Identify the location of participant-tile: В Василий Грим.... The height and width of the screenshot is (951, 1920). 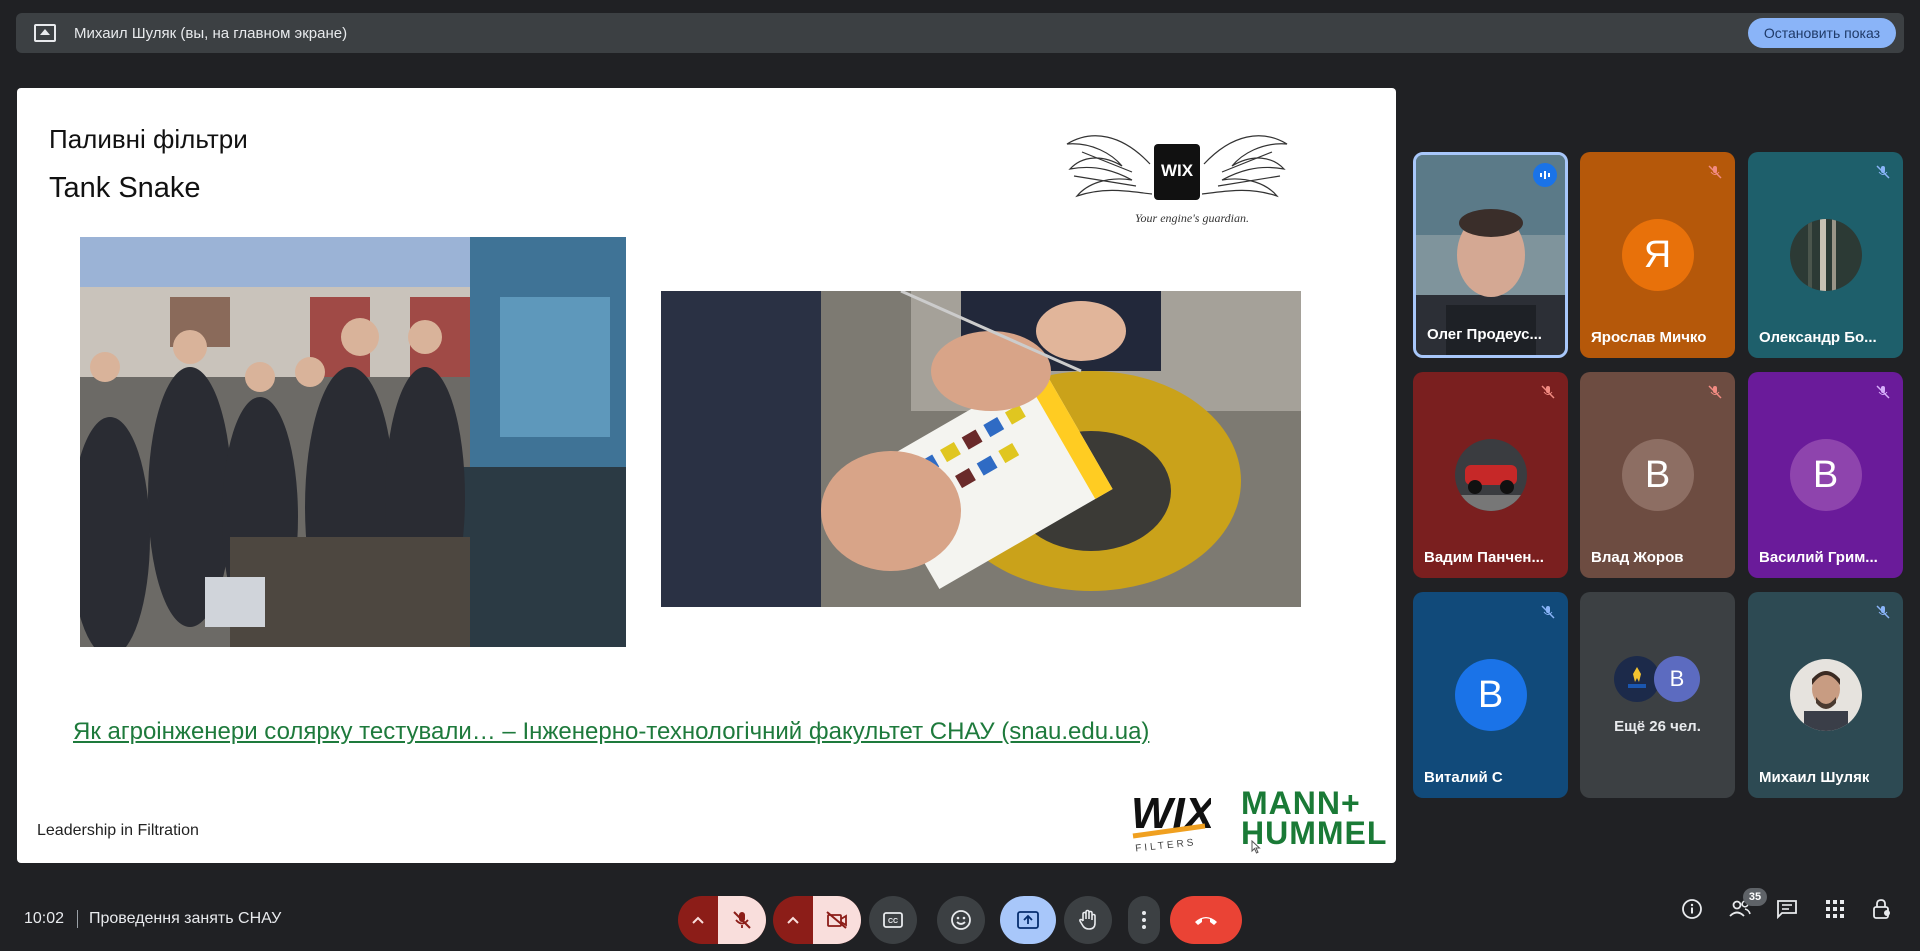
(1825, 475).